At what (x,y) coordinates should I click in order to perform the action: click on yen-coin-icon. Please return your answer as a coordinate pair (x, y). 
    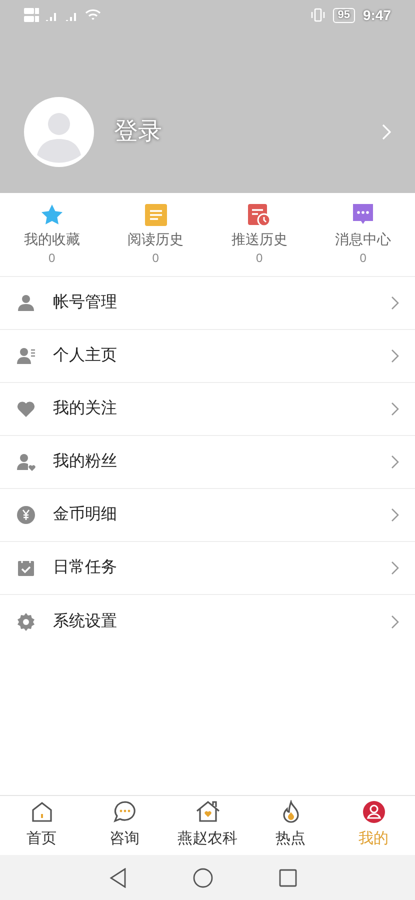
    Looking at the image, I should click on (26, 515).